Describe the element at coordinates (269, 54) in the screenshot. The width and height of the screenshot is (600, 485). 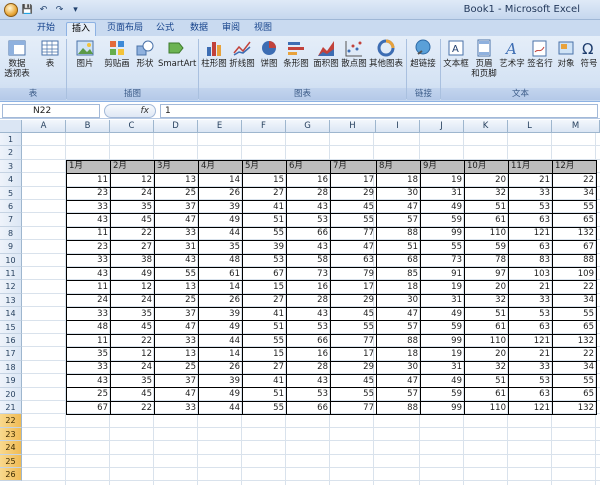
I see `pie-chart-button: 饼图` at that location.